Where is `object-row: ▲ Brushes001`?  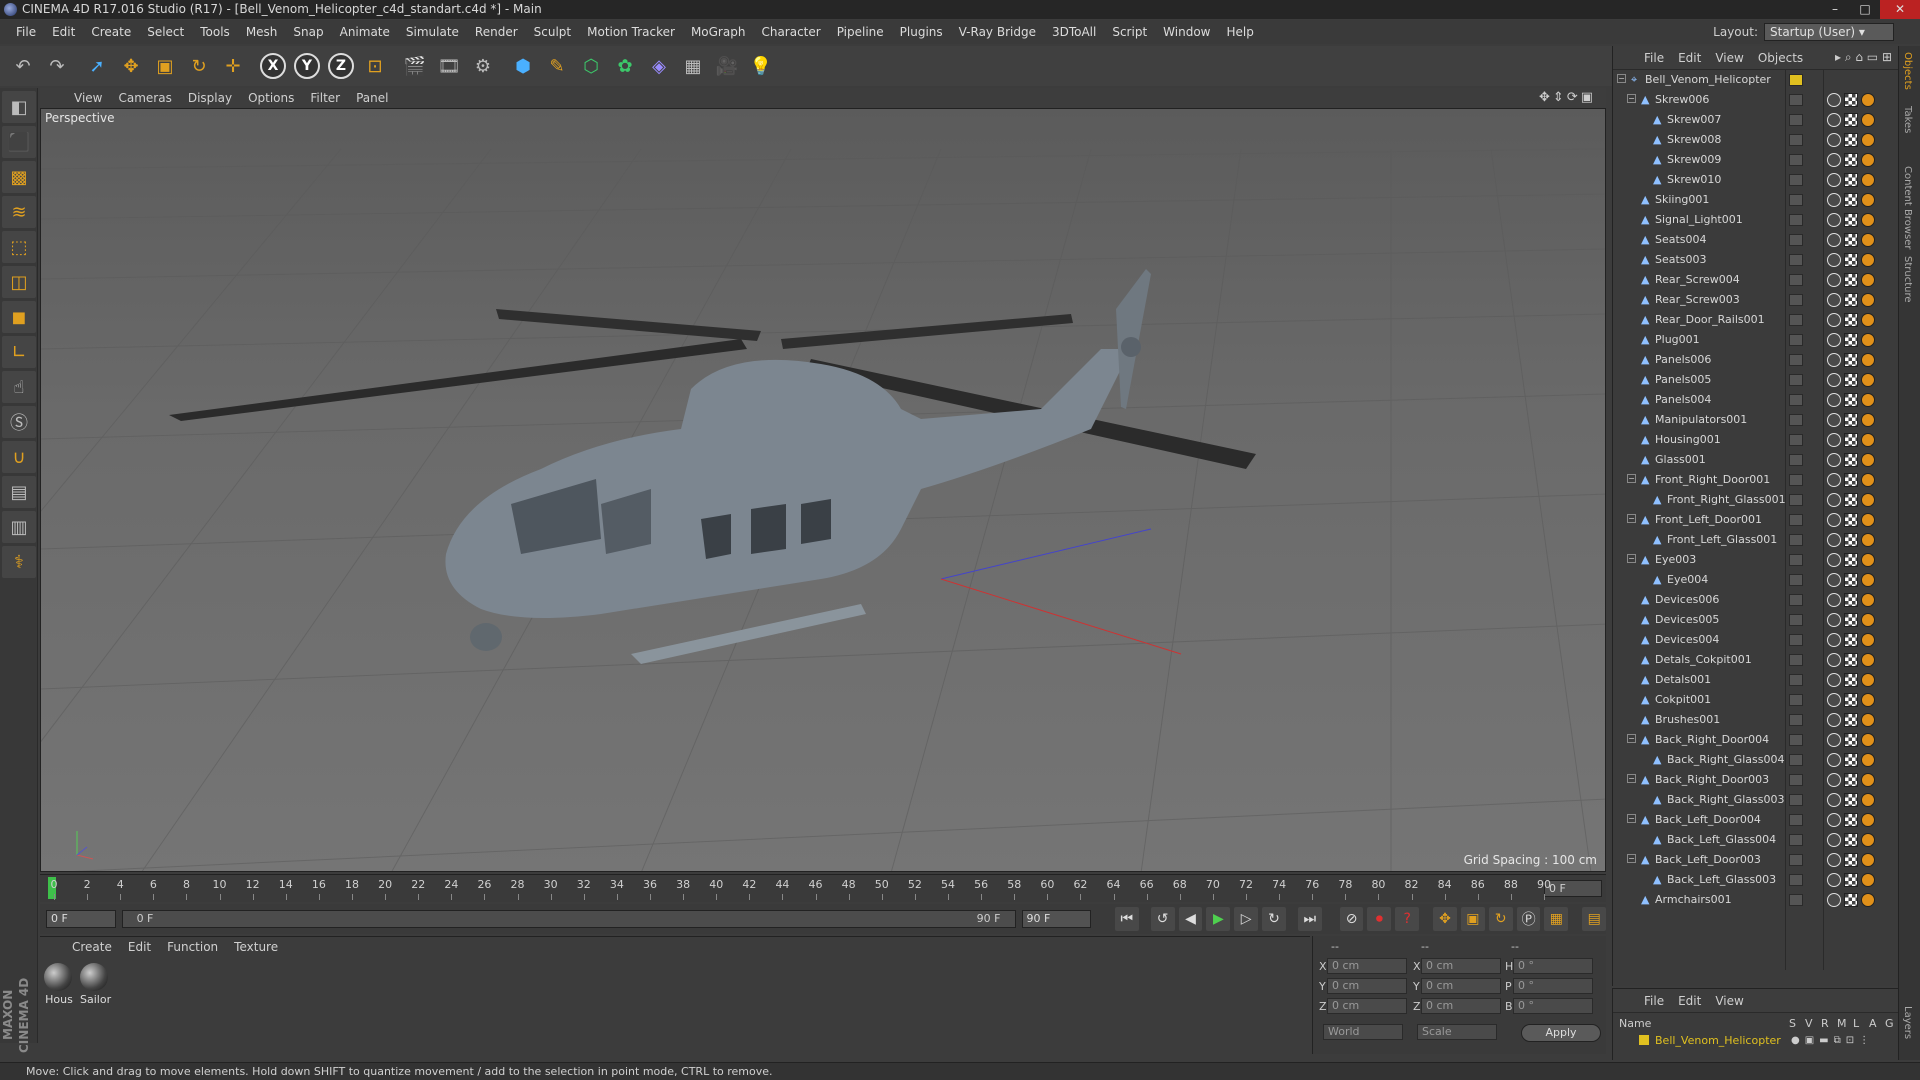 object-row: ▲ Brushes001 is located at coordinates (1756, 720).